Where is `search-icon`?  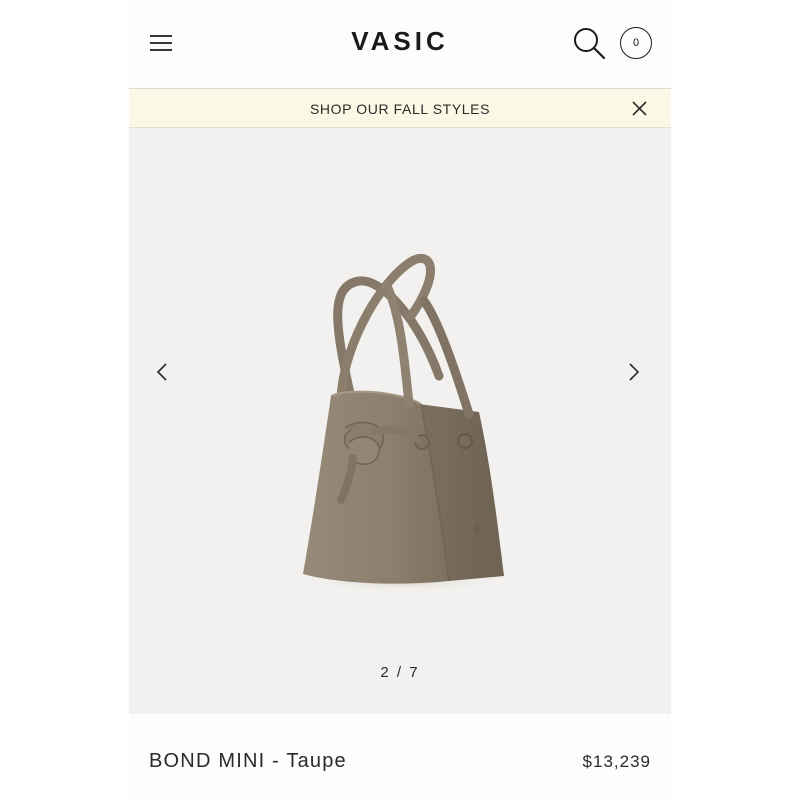
search-icon is located at coordinates (589, 43).